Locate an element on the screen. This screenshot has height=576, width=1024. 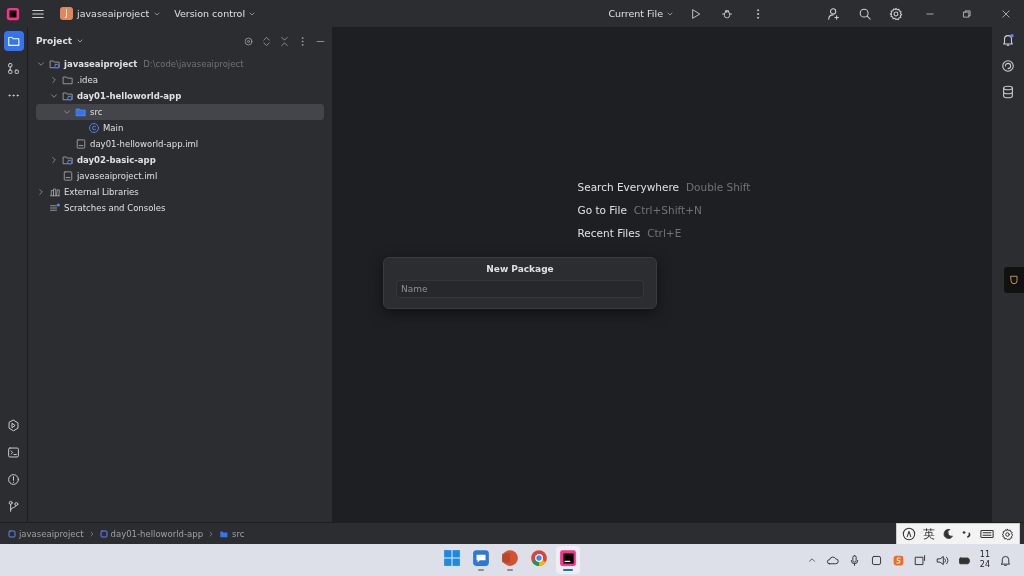
add-user-icon is located at coordinates (834, 13).